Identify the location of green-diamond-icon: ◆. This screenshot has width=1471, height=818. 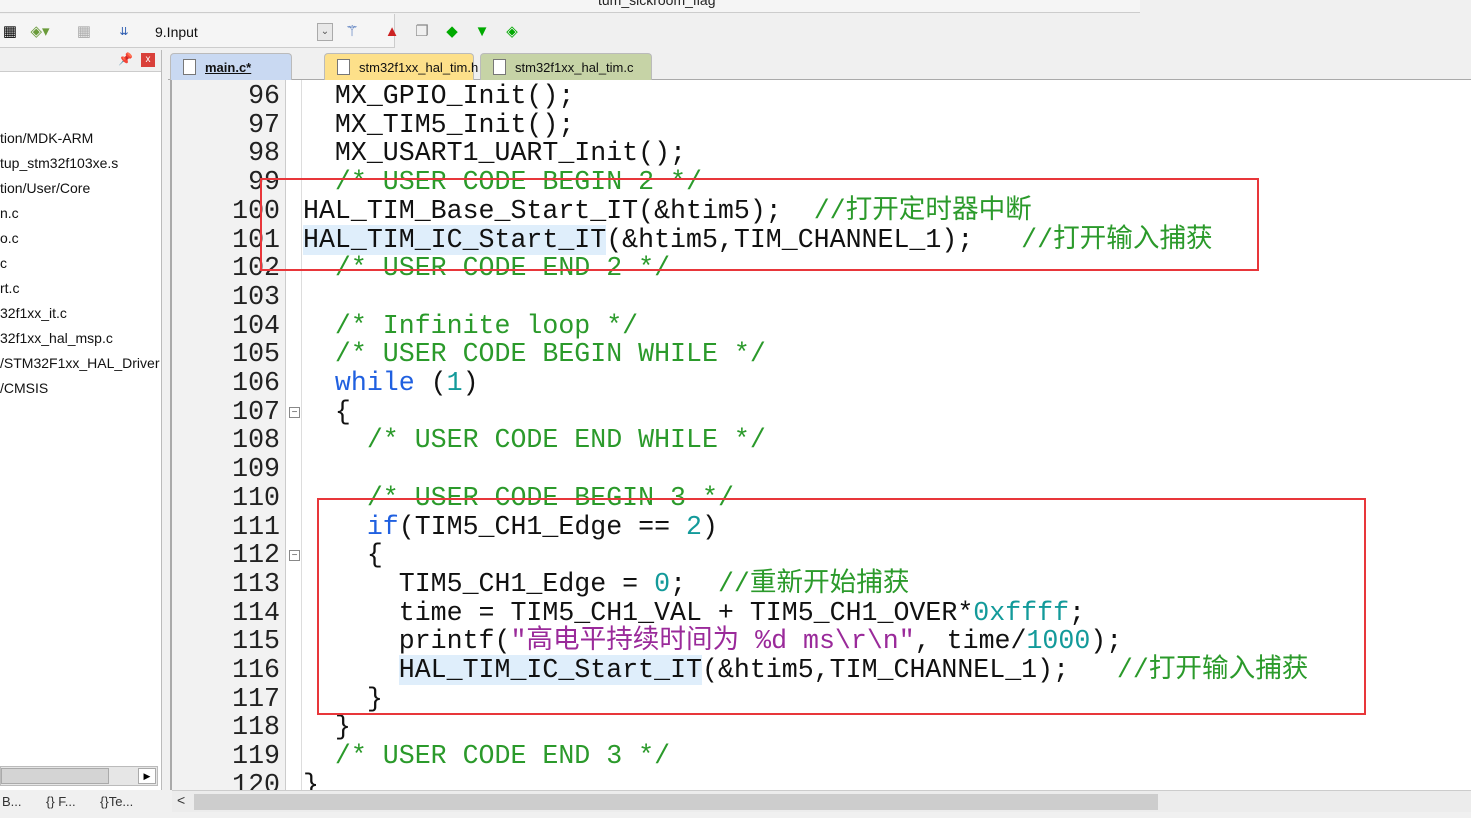
(452, 32).